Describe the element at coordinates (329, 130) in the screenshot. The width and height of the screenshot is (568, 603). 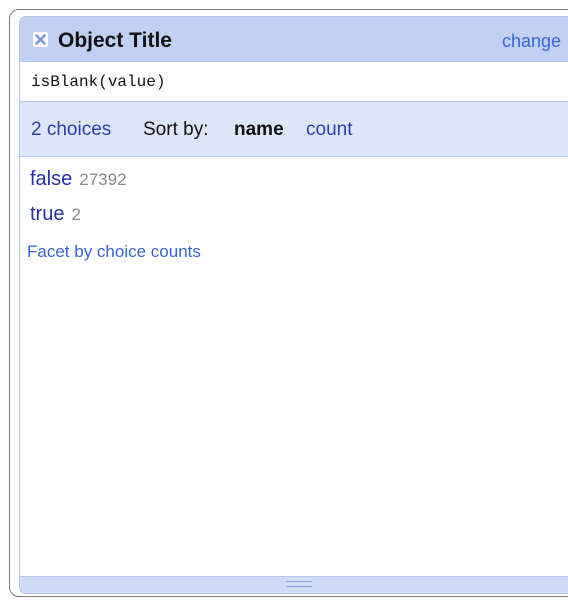
I see `sort-by-count-link: count` at that location.